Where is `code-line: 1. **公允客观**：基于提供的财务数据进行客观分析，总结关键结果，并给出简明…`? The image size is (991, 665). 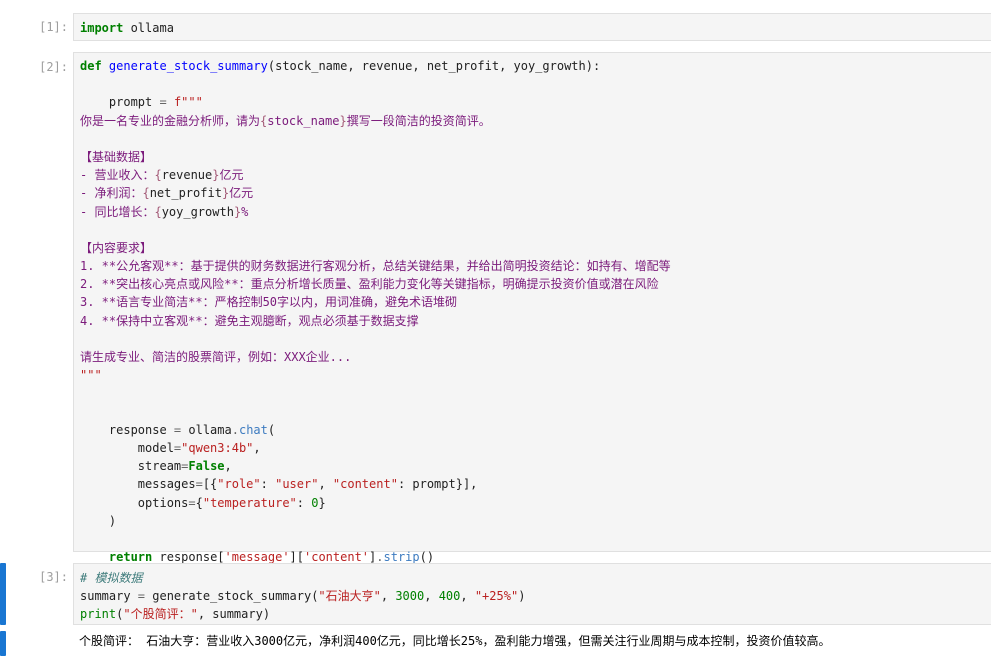 code-line: 1. **公允客观**：基于提供的财务数据进行客观分析，总结关键结果，并给出简明… is located at coordinates (375, 266).